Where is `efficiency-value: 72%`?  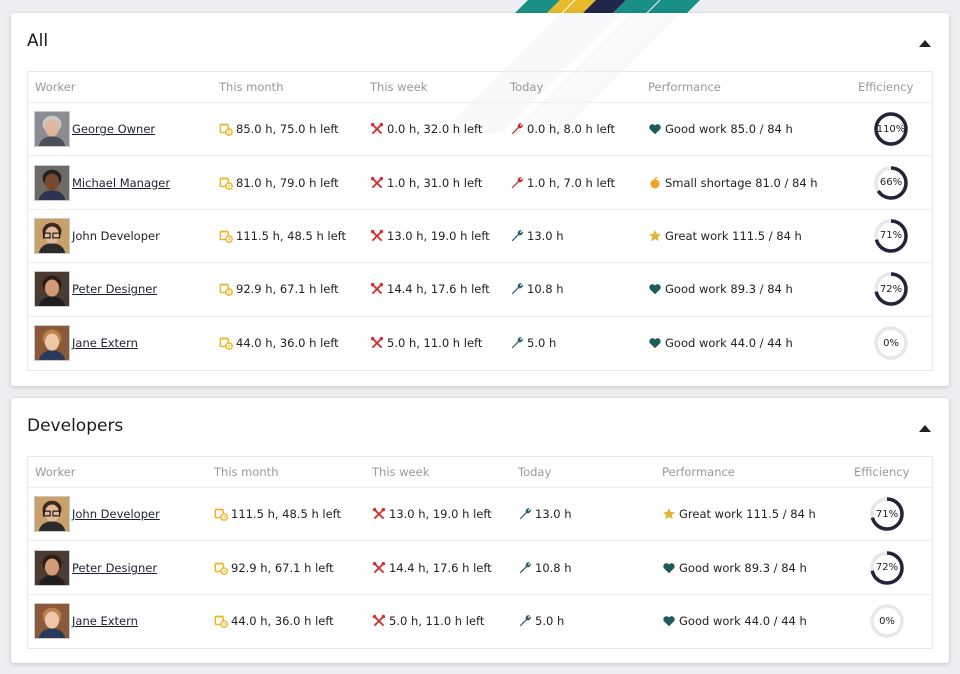 efficiency-value: 72% is located at coordinates (887, 568).